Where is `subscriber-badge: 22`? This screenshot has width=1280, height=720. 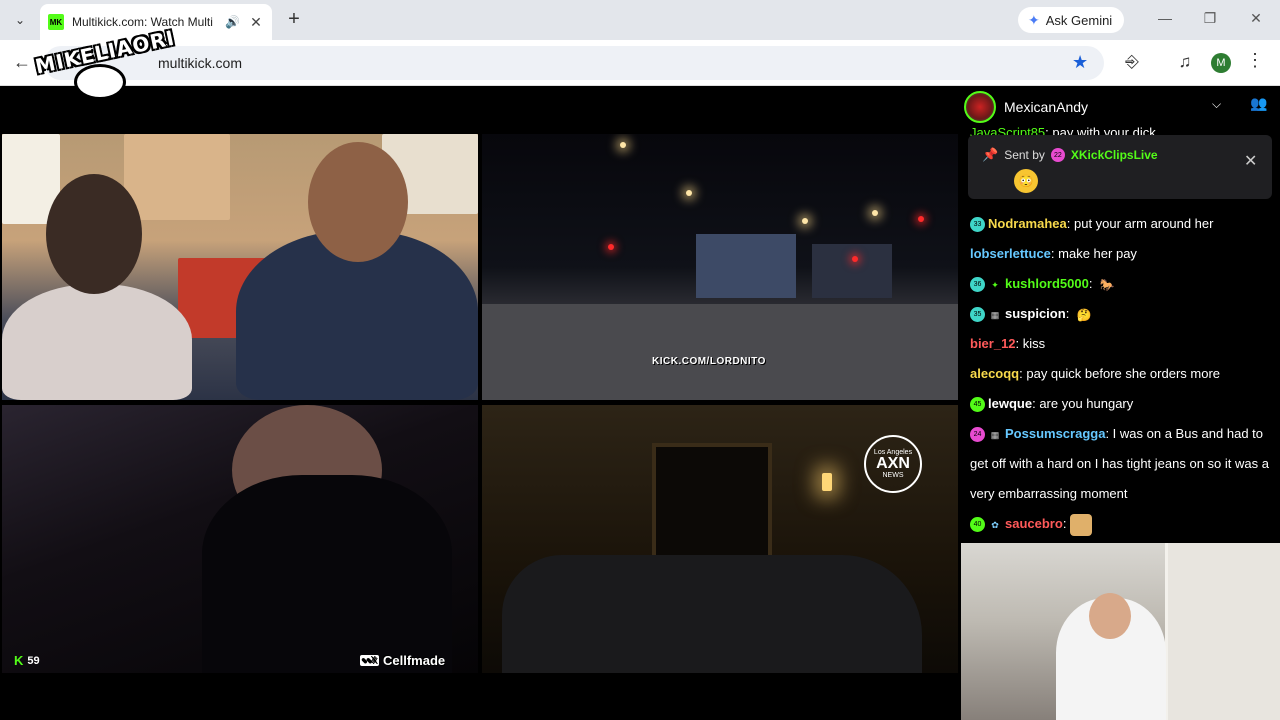 subscriber-badge: 22 is located at coordinates (1057, 155).